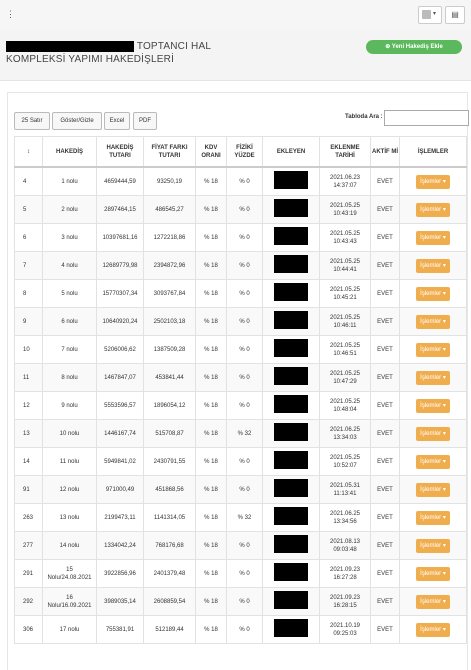 This screenshot has width=471, height=670. What do you see at coordinates (120, 152) in the screenshot?
I see `header-hakedis-tutari: HAKEDİŞ TUTARI` at bounding box center [120, 152].